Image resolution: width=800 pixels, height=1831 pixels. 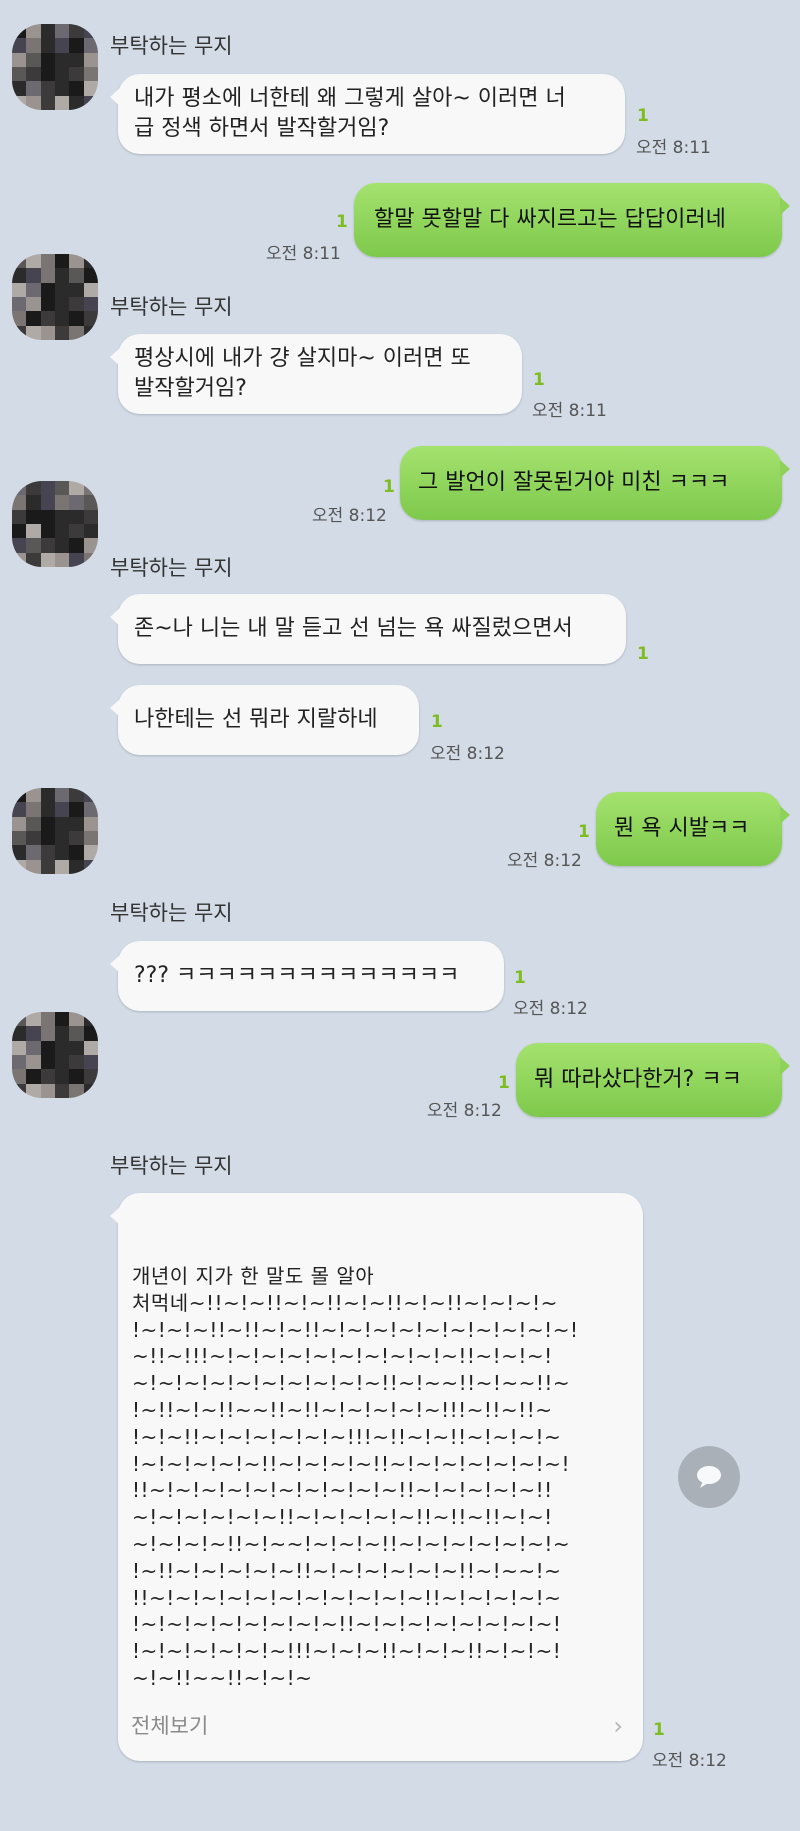 What do you see at coordinates (307, 976) in the screenshot?
I see `message-bubble-incoming: ??? ㅋㅋㅋㅋㅋㅋㅋㅋㅋㅋㅋㅋㅋㅋ` at bounding box center [307, 976].